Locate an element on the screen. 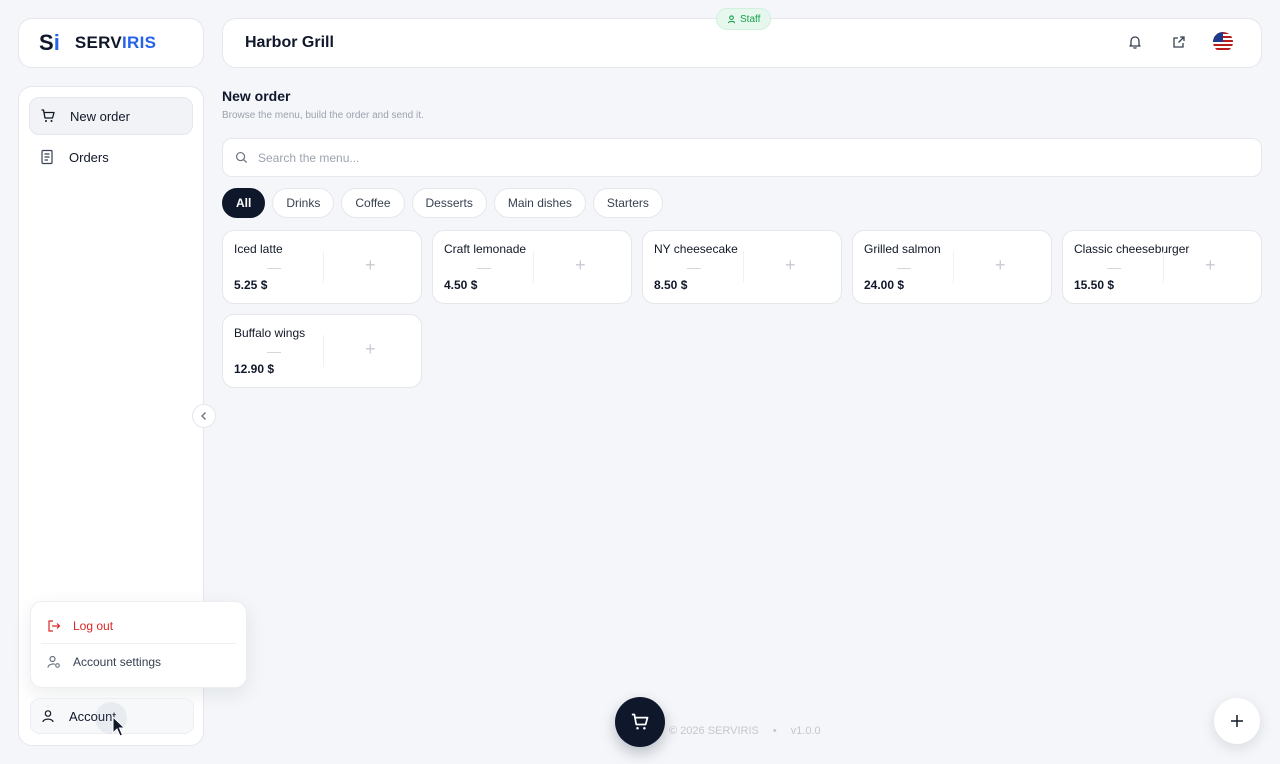 This screenshot has height=764, width=1280. product-name: Classic cheeseburger is located at coordinates (1132, 249).